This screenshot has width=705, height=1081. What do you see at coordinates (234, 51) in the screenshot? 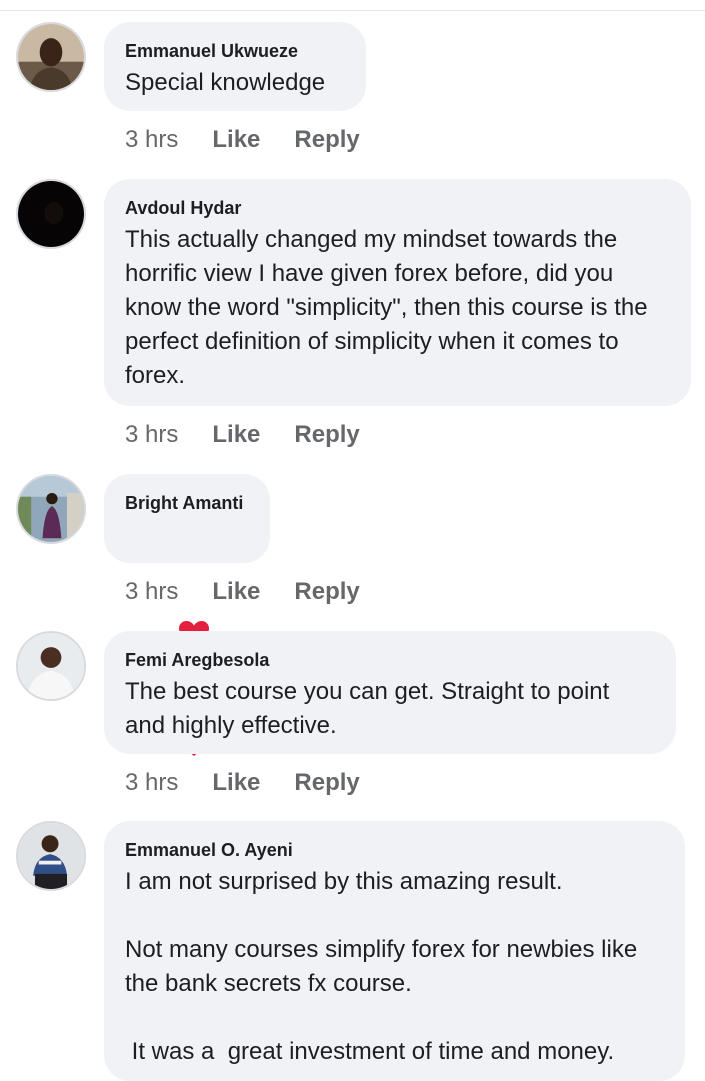
I see `comment-author: Emmanuel Ukwueze` at bounding box center [234, 51].